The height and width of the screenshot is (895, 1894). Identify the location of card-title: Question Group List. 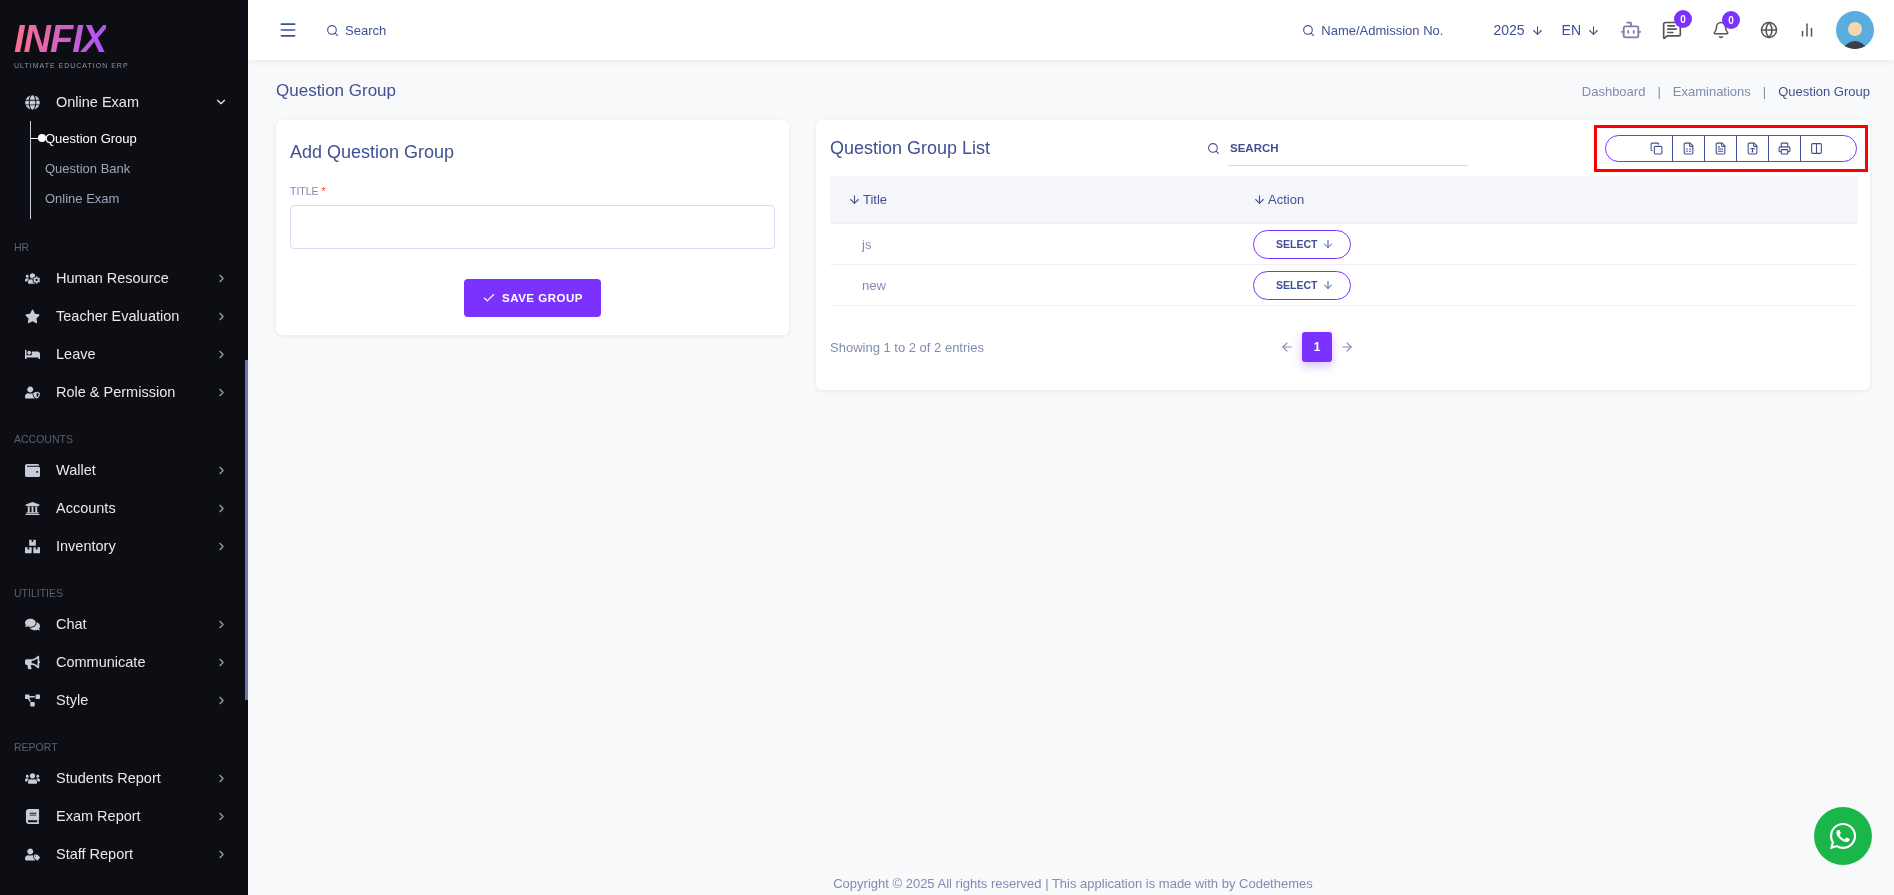
(910, 148).